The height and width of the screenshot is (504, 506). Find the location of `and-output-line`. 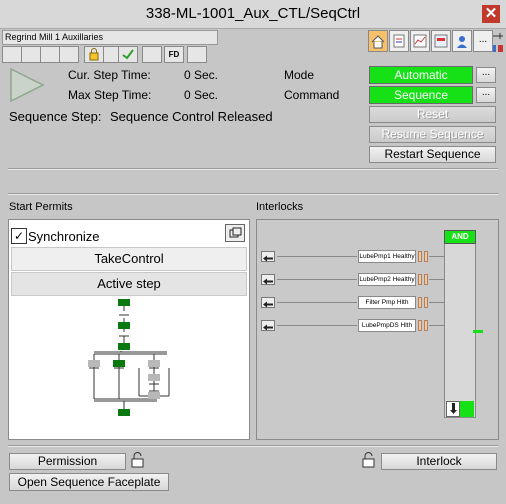

and-output-line is located at coordinates (478, 331).